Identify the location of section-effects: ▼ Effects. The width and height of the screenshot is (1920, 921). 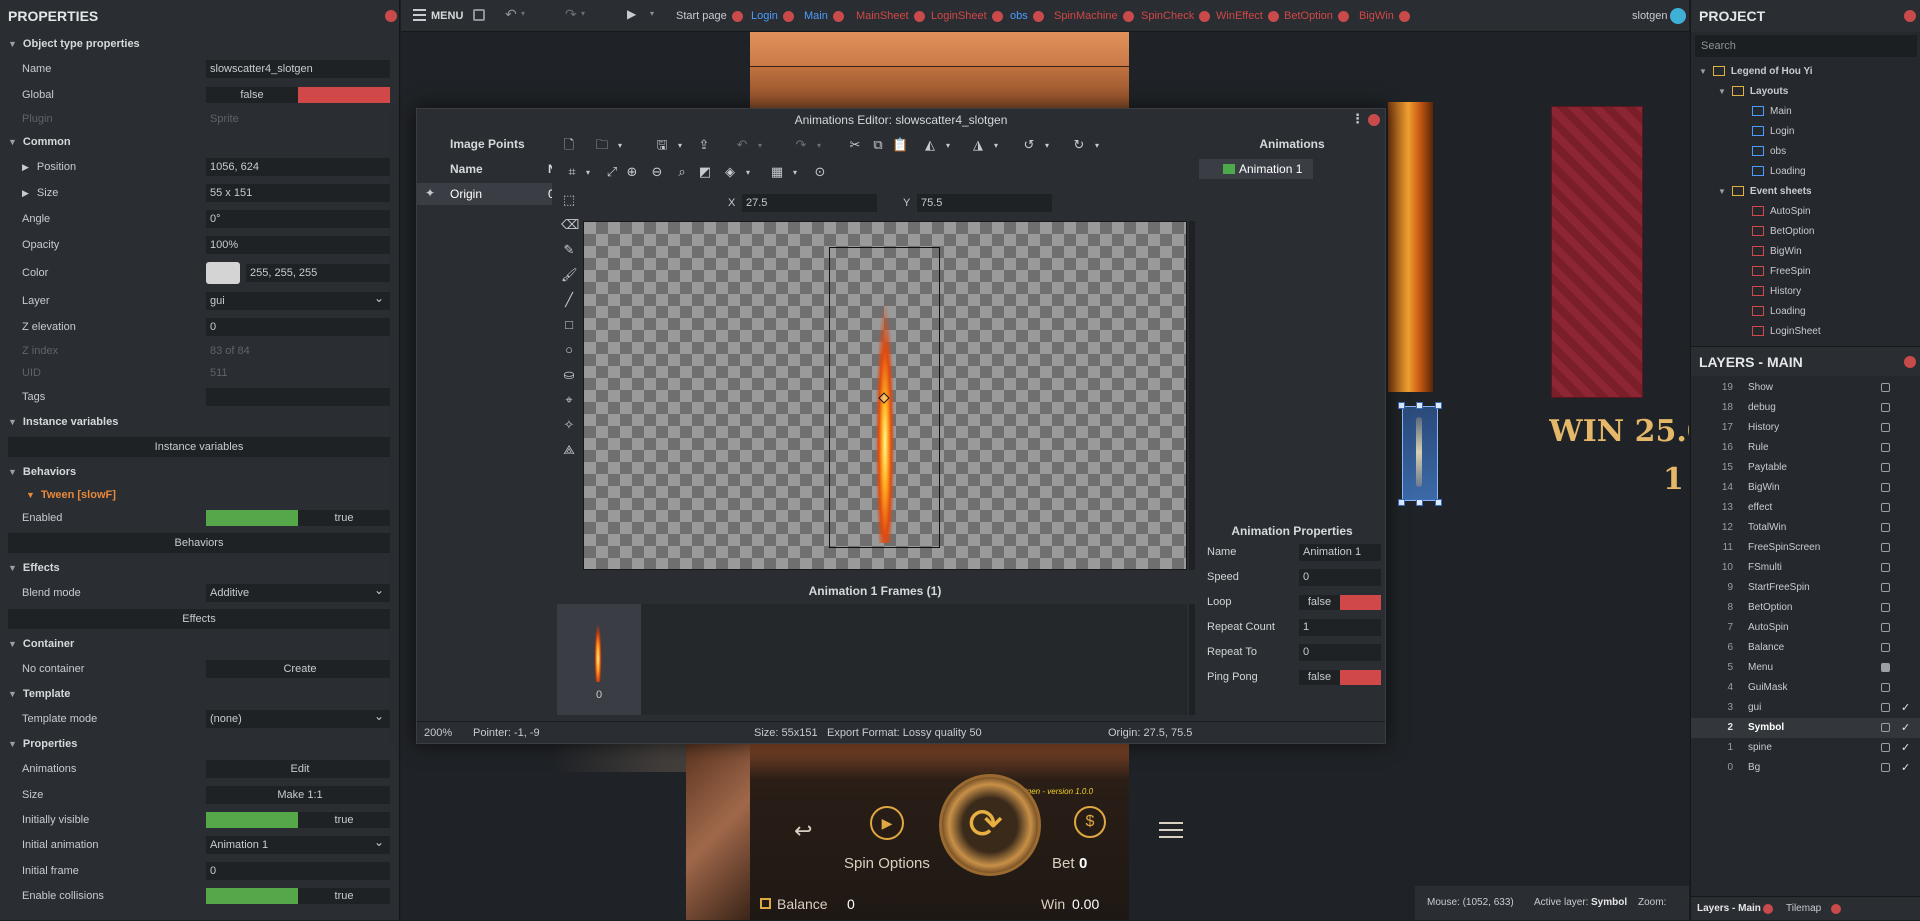
(199, 568).